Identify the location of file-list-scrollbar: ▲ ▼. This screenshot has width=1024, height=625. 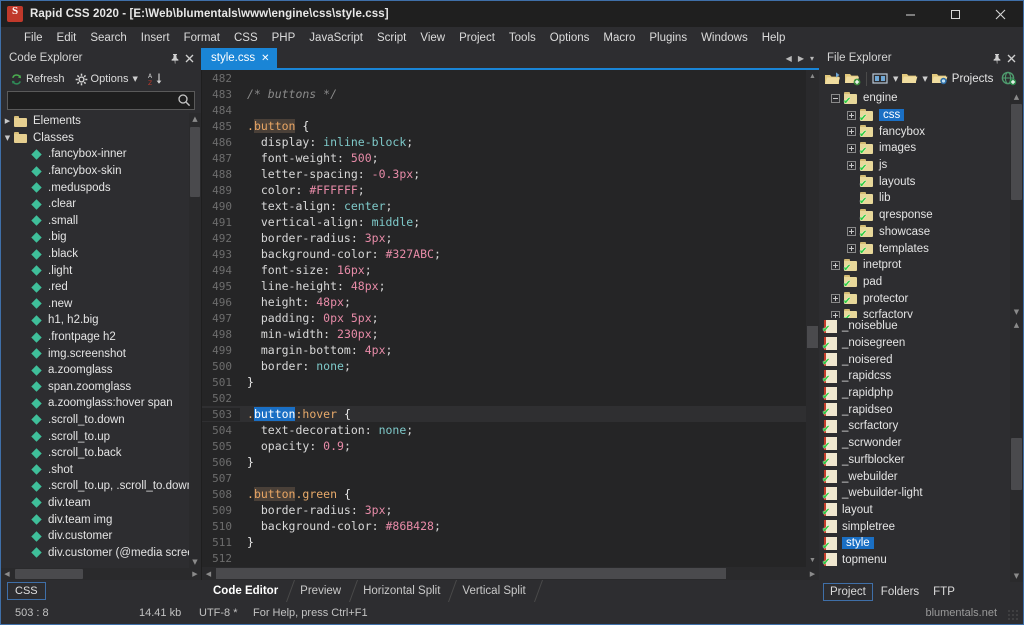
(1016, 450).